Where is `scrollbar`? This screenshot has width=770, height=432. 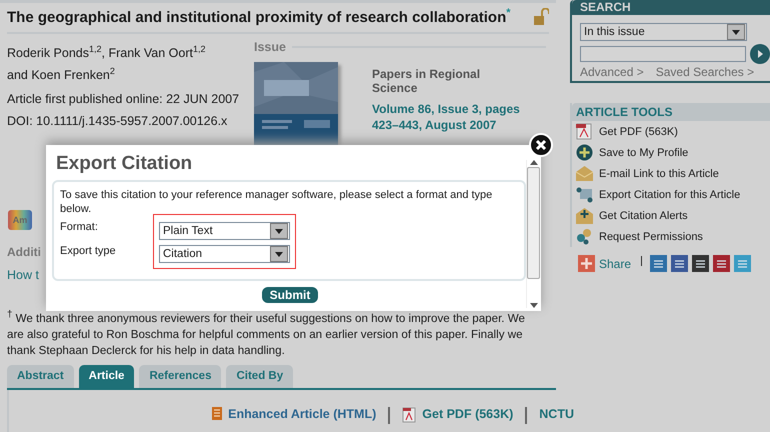
scrollbar is located at coordinates (533, 234).